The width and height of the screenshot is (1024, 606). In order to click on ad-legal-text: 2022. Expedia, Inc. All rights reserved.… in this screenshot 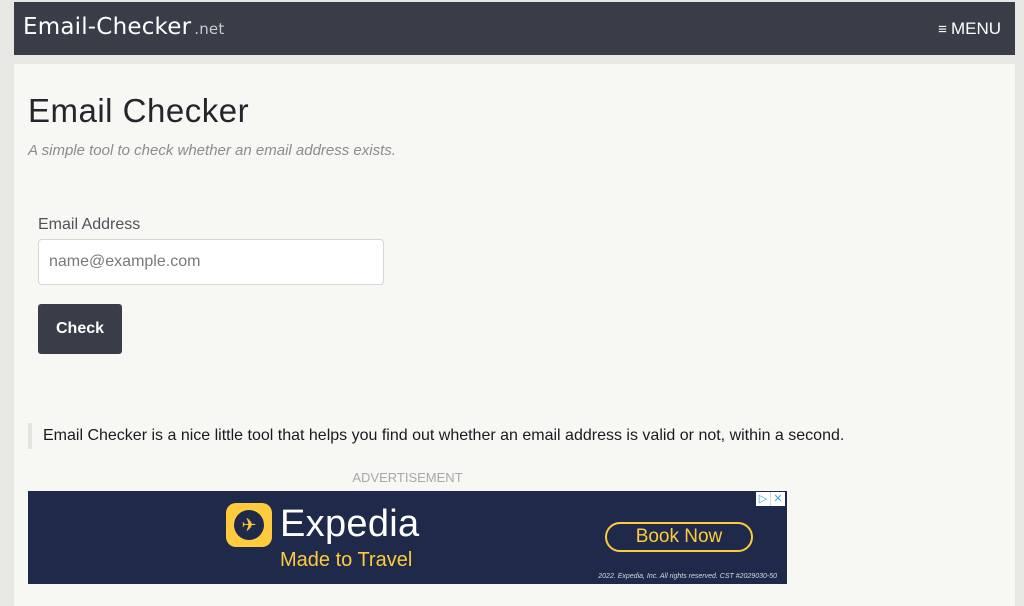, I will do `click(687, 576)`.